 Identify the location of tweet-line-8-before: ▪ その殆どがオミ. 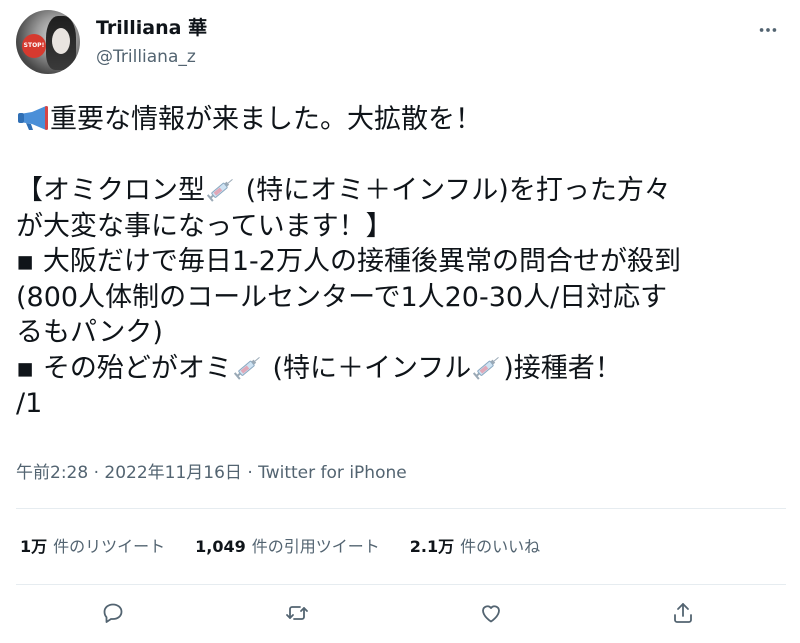
(124, 368).